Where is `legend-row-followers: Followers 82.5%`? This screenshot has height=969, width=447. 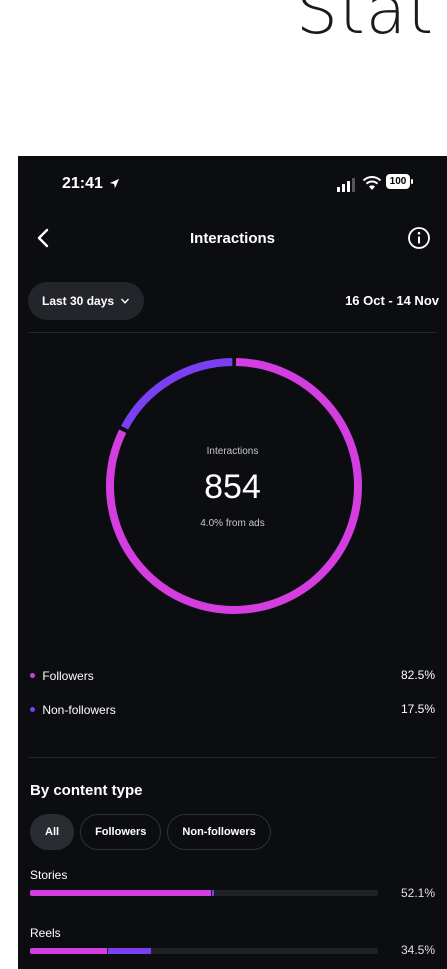 legend-row-followers: Followers 82.5% is located at coordinates (232, 677).